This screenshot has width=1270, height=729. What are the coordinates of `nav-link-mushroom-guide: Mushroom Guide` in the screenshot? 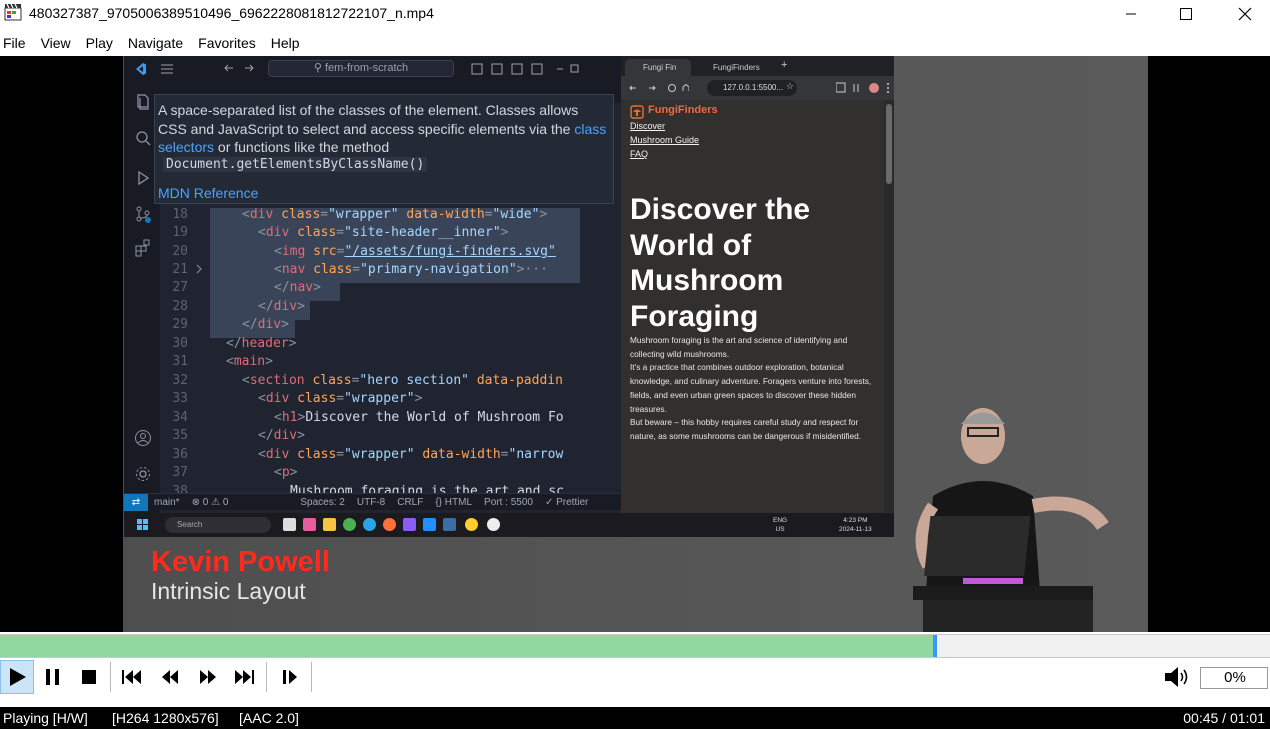 It's located at (665, 140).